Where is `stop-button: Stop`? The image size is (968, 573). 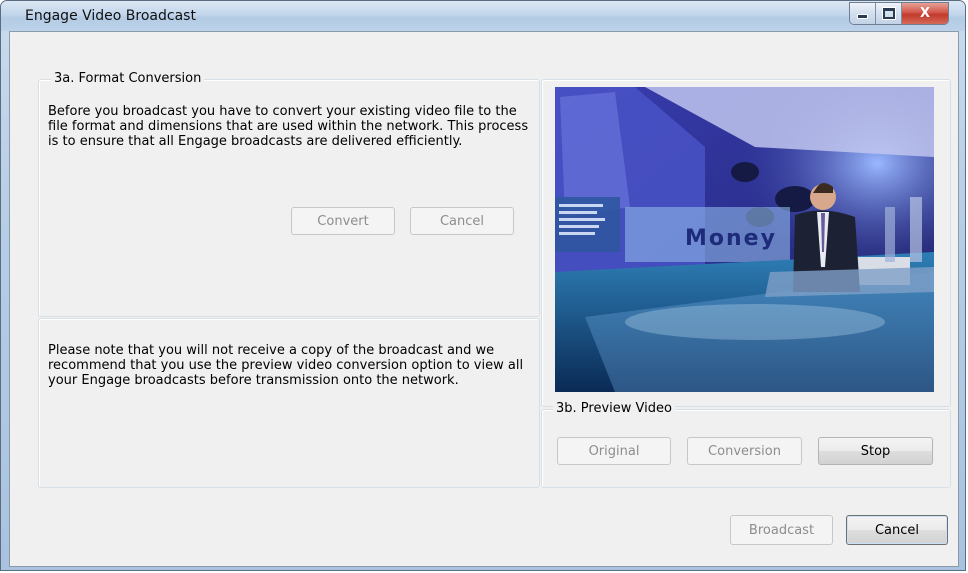
stop-button: Stop is located at coordinates (875, 451).